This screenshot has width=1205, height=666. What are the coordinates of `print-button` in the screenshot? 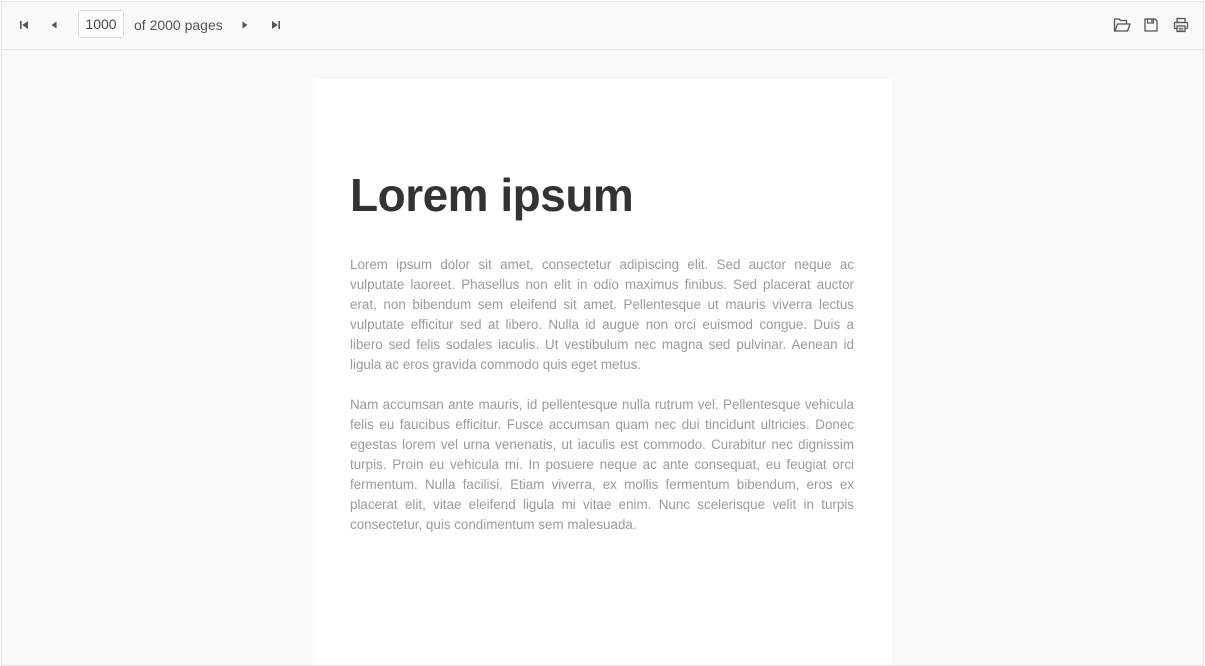 It's located at (1181, 25).